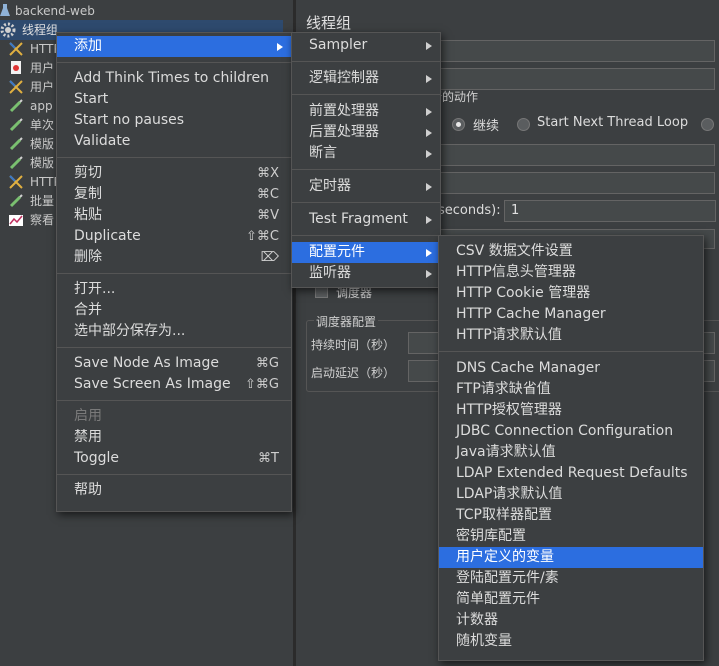 The height and width of the screenshot is (666, 719). What do you see at coordinates (571, 557) in the screenshot?
I see `menu-item-item: 用户定义的变量` at bounding box center [571, 557].